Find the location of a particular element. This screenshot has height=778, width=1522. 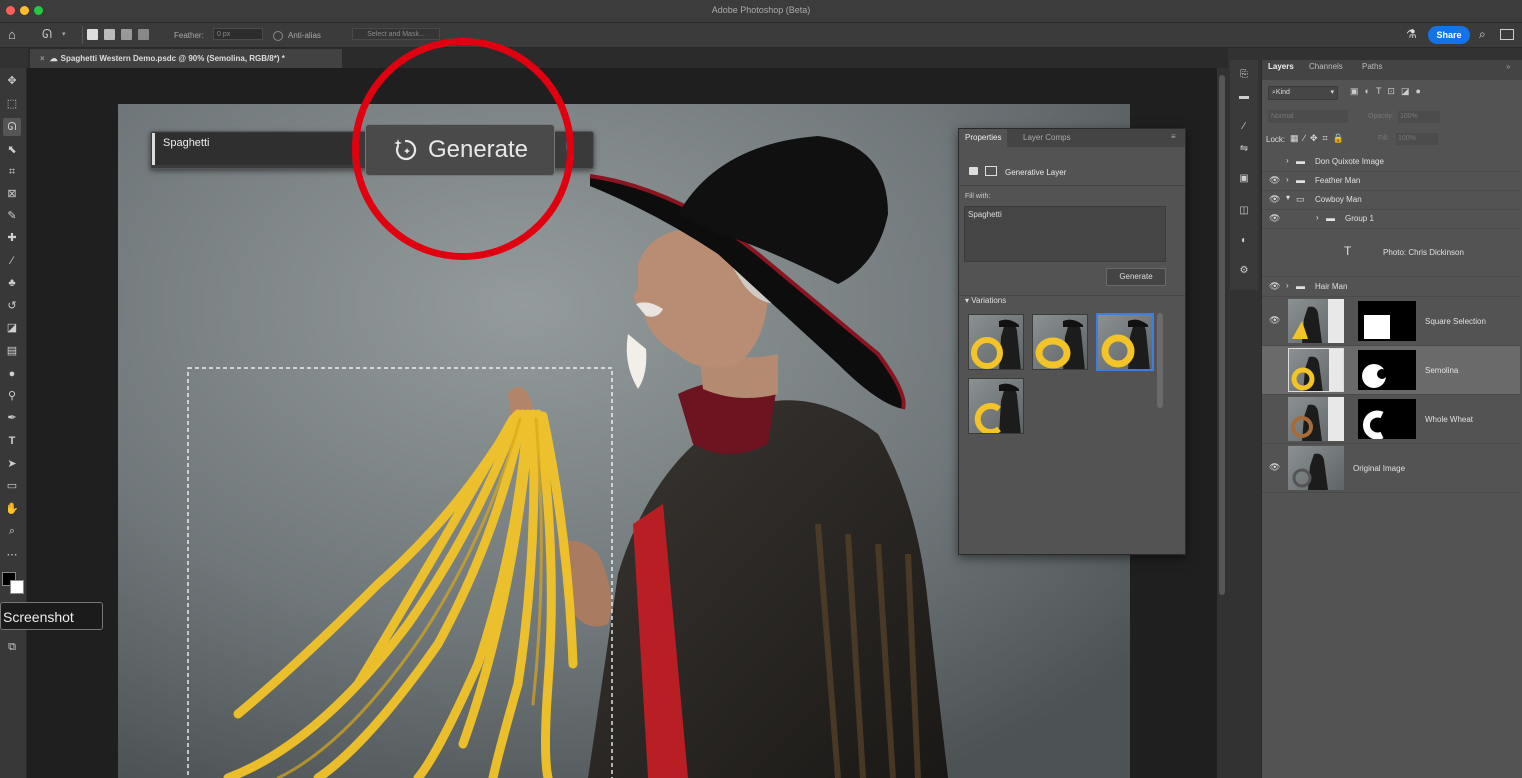

gradient-tool-icon: ▤ is located at coordinates (12, 351).